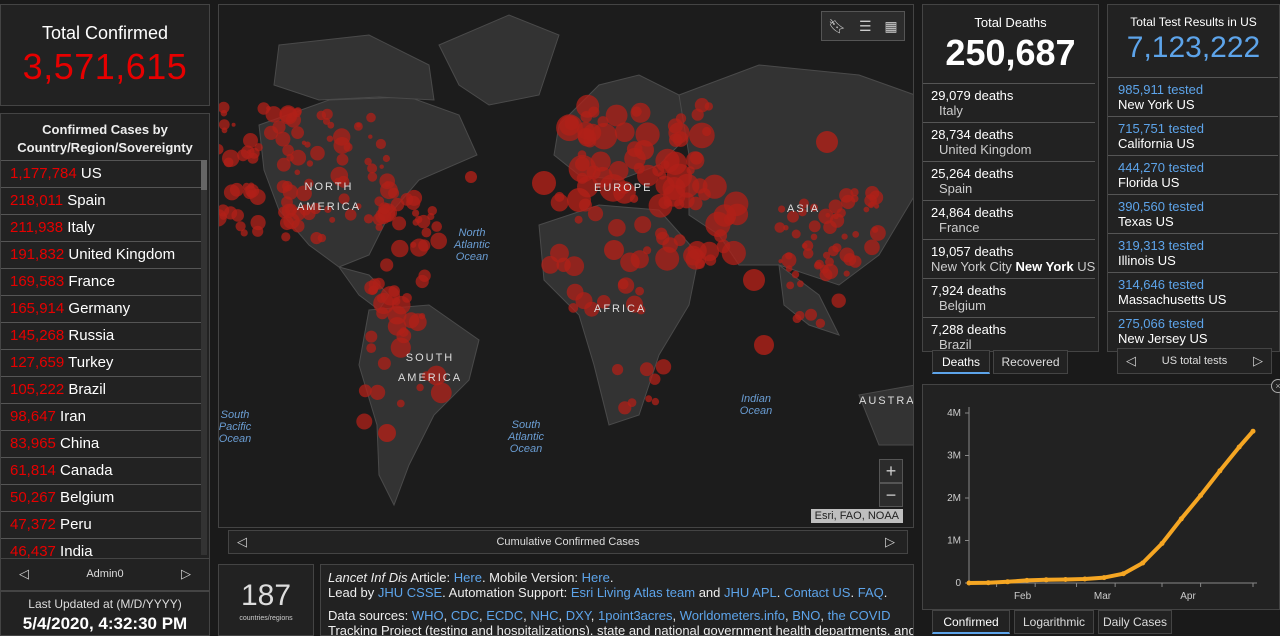  I want to click on next-layer-icon: ▷, so click(890, 542).